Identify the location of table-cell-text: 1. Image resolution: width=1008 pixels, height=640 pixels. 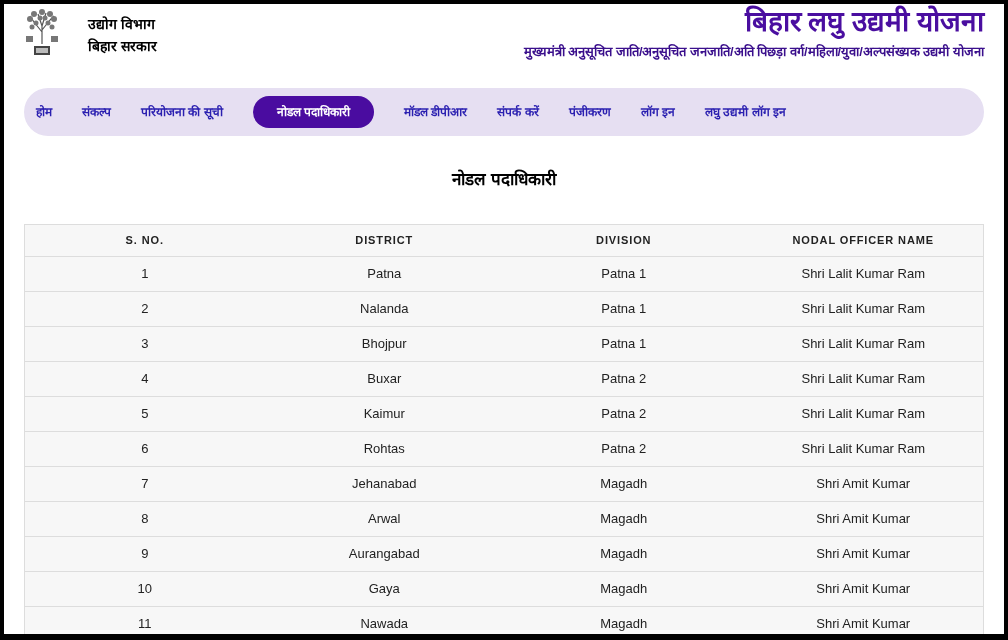
(145, 274).